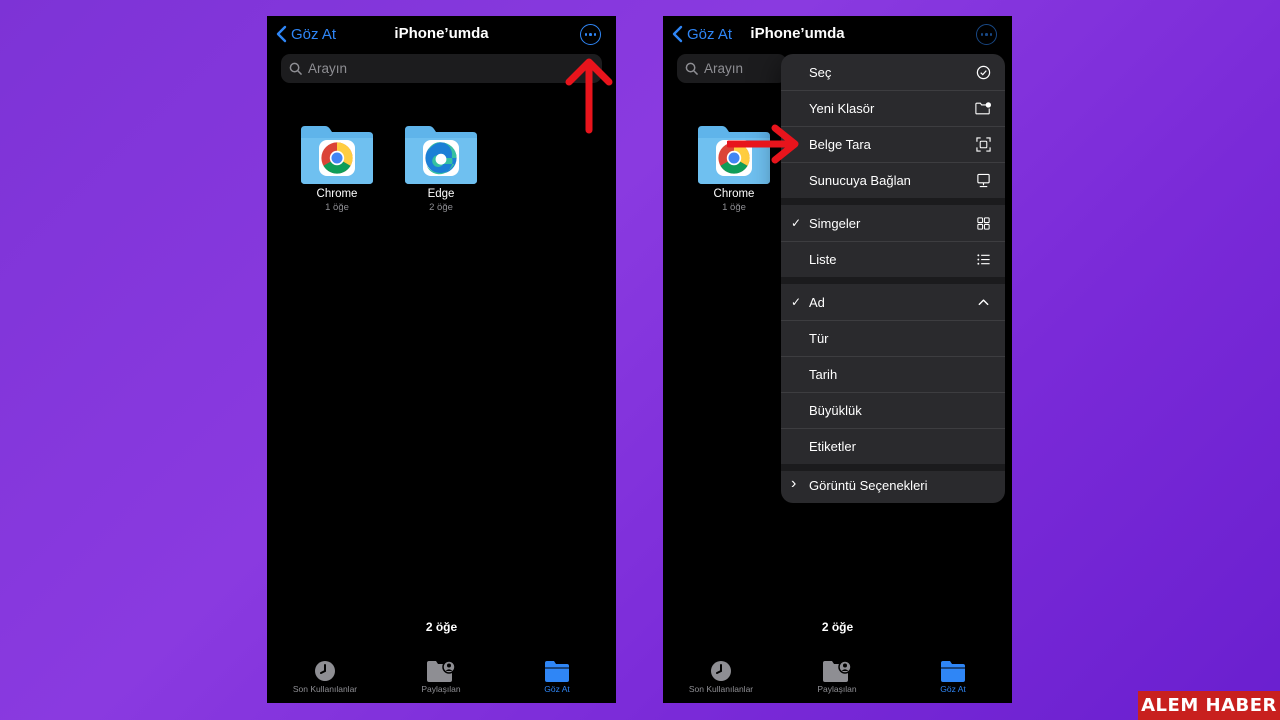  Describe the element at coordinates (893, 259) in the screenshot. I see `menu-item-list-view: Liste` at that location.